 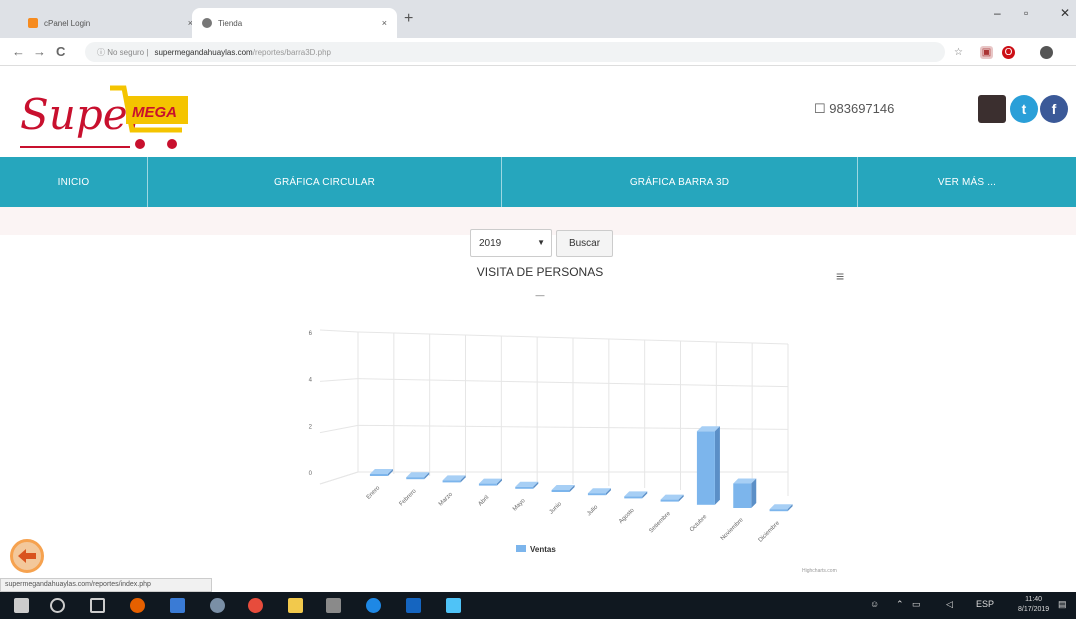 I want to click on extension-icon: ▣, so click(x=986, y=52).